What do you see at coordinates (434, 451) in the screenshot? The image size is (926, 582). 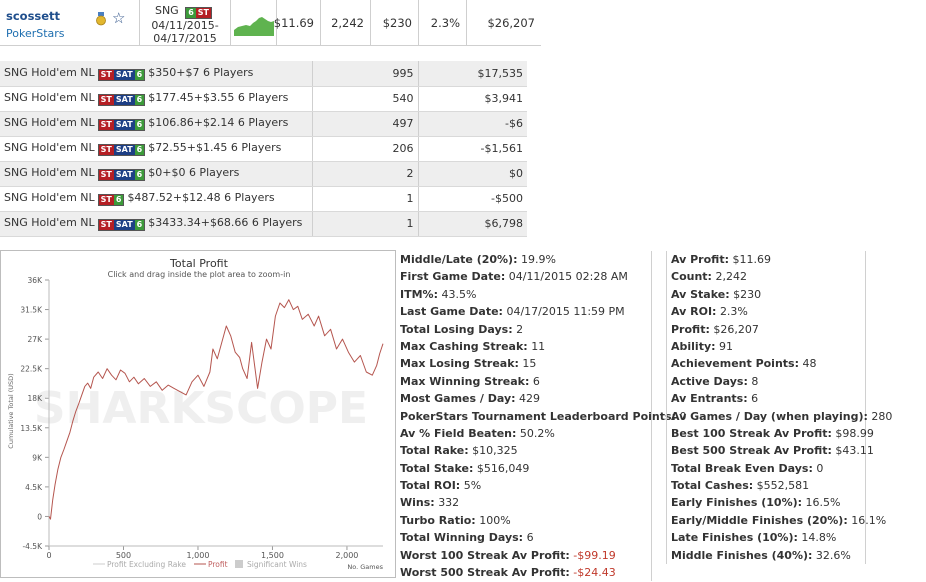 I see `stat-label: Total Rake:` at bounding box center [434, 451].